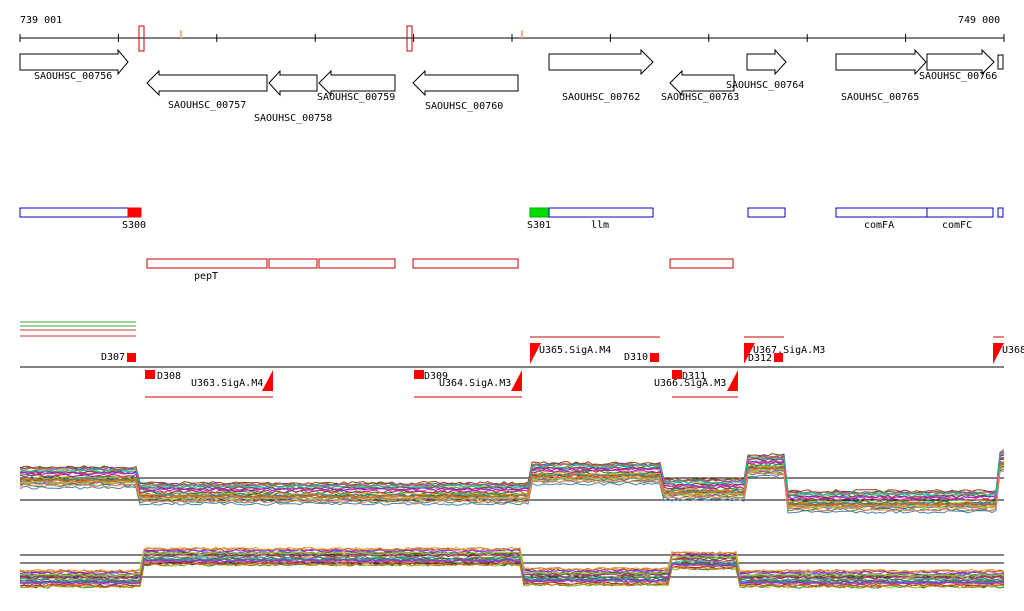 Image resolution: width=1024 pixels, height=611 pixels. What do you see at coordinates (1013, 350) in the screenshot?
I see `segment-label: U368` at bounding box center [1013, 350].